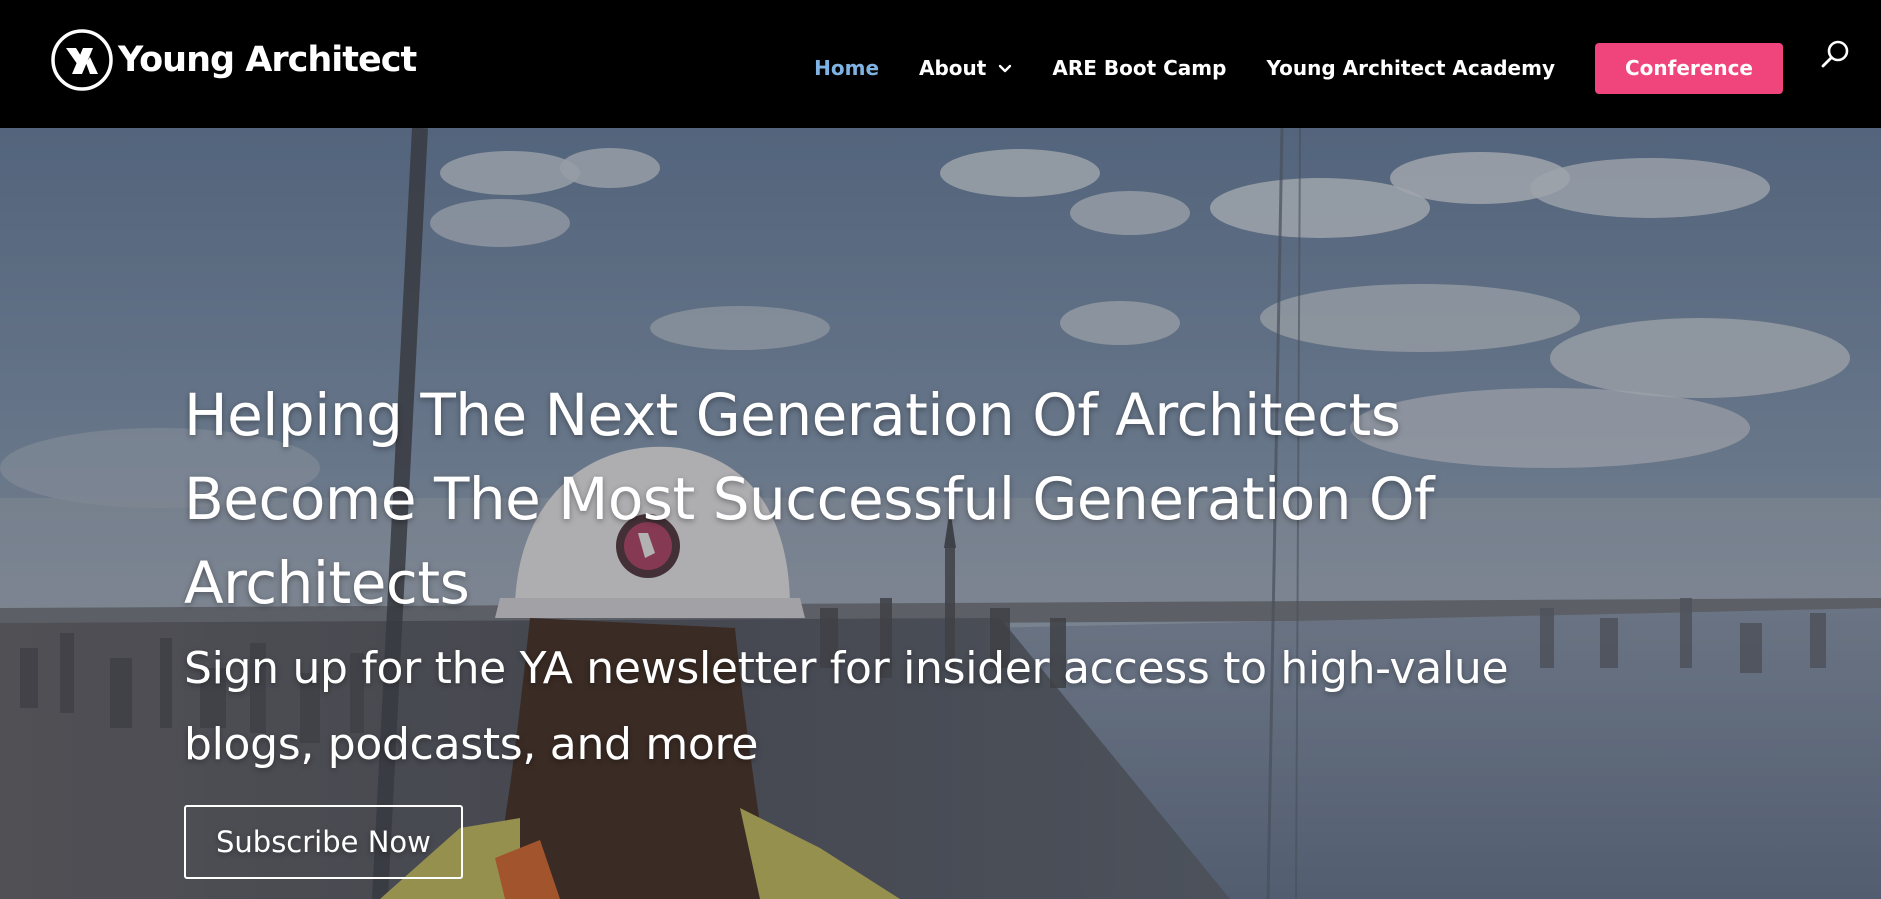 The width and height of the screenshot is (1881, 899). Describe the element at coordinates (1139, 68) in the screenshot. I see `nav-item-are-boot-camp: ARE Boot Camp` at that location.